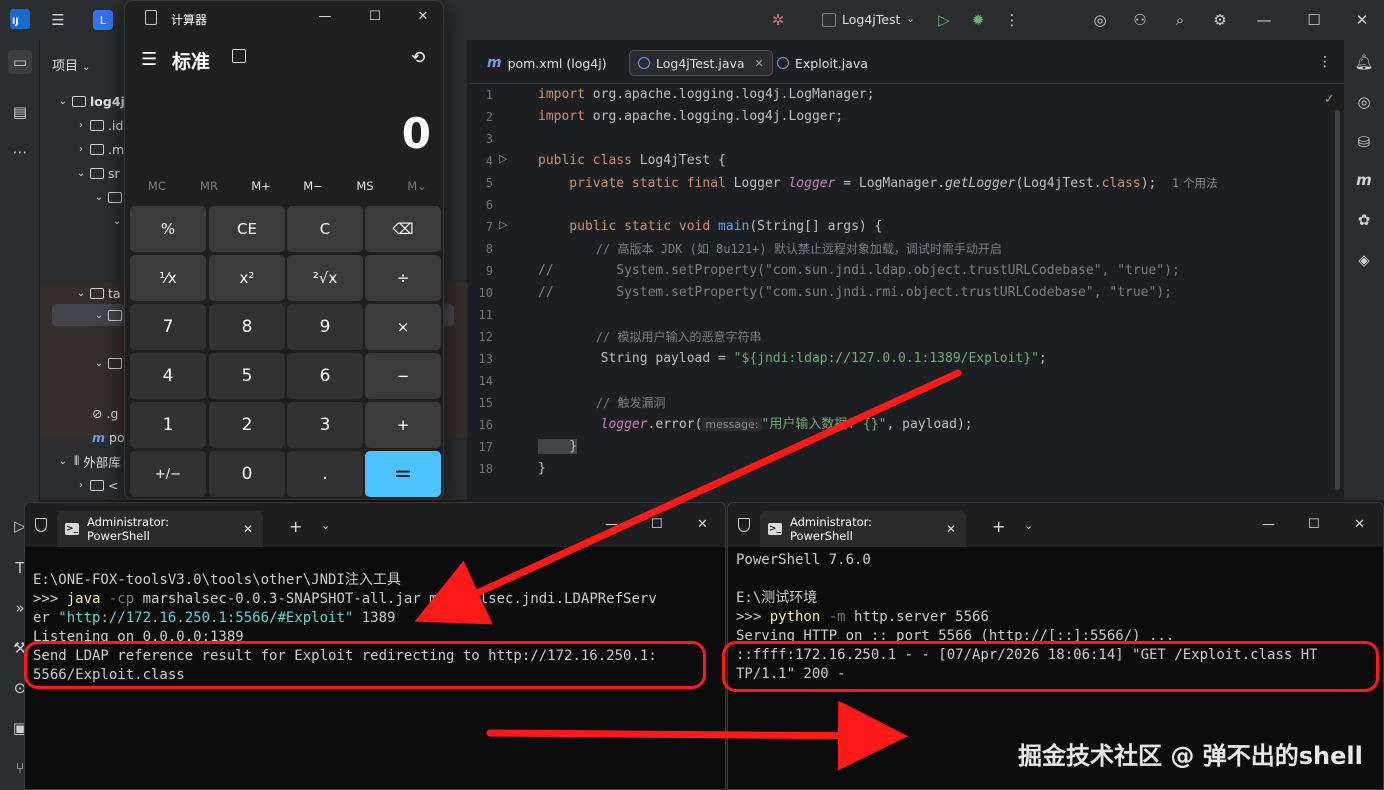 Image resolution: width=1384 pixels, height=790 pixels. I want to click on gradle-icon: ◈, so click(1364, 260).